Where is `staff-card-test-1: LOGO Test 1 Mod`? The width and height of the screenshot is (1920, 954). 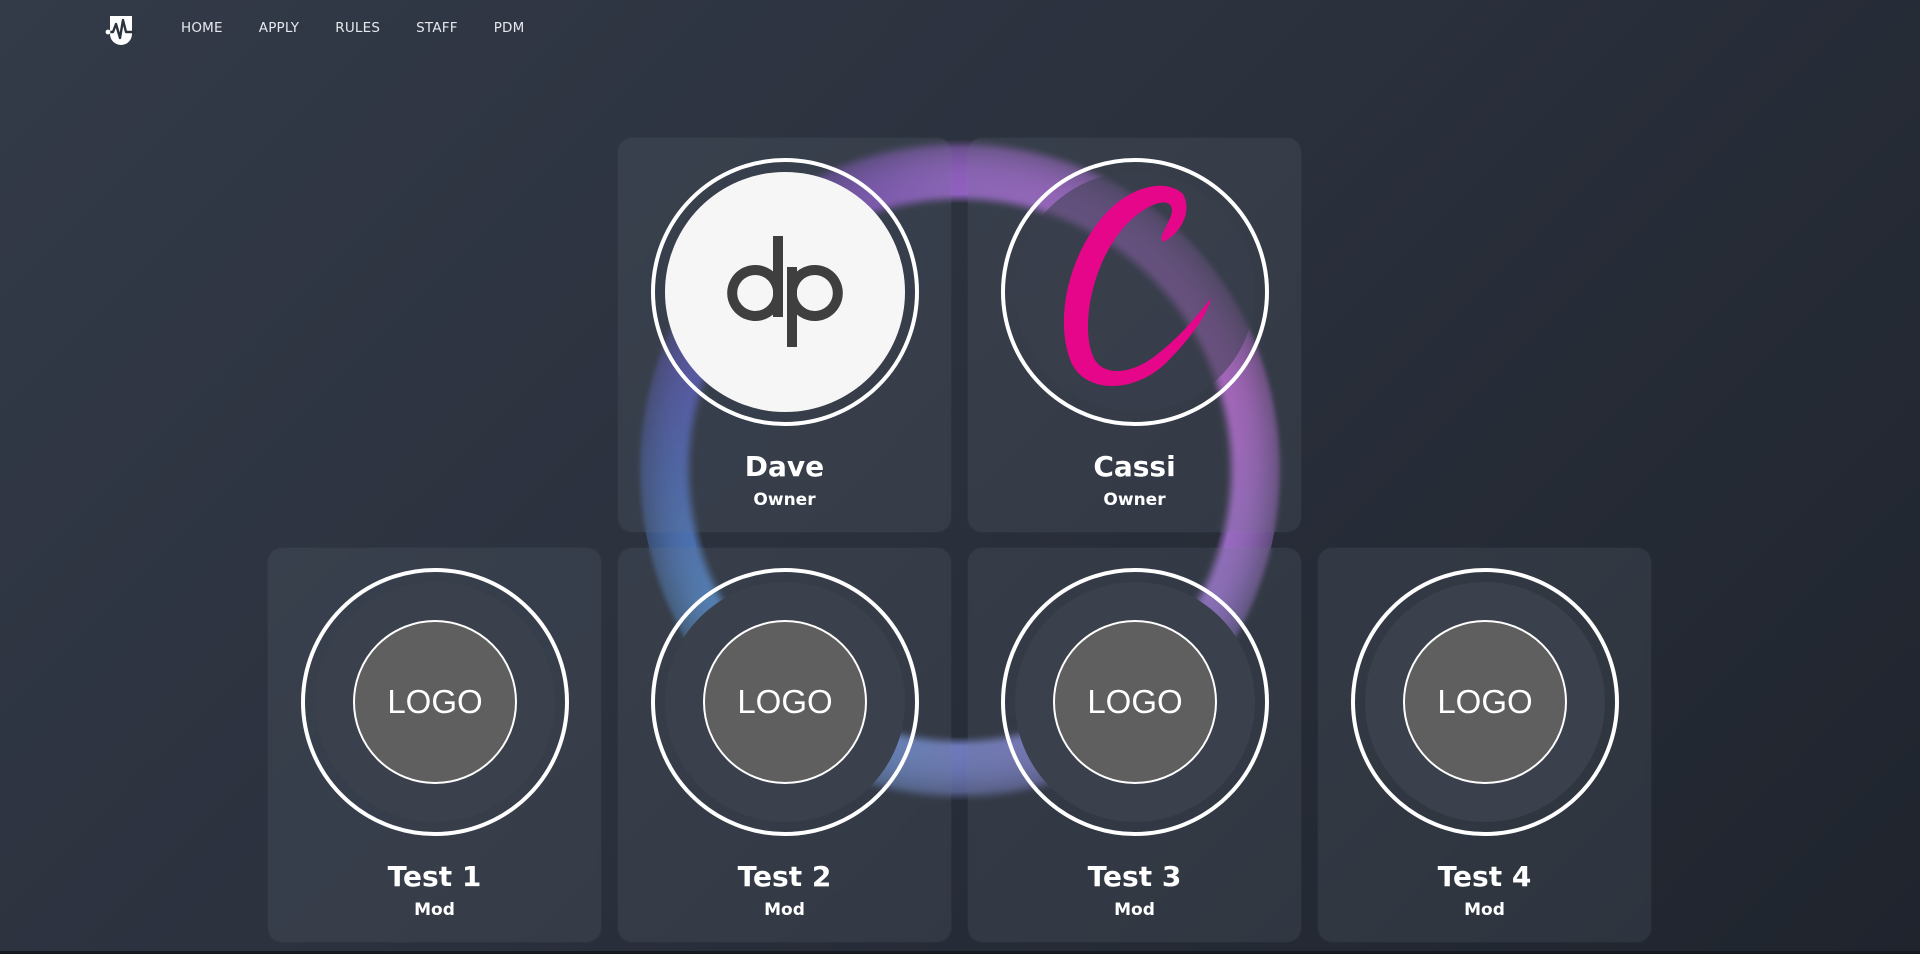 staff-card-test-1: LOGO Test 1 Mod is located at coordinates (434, 745).